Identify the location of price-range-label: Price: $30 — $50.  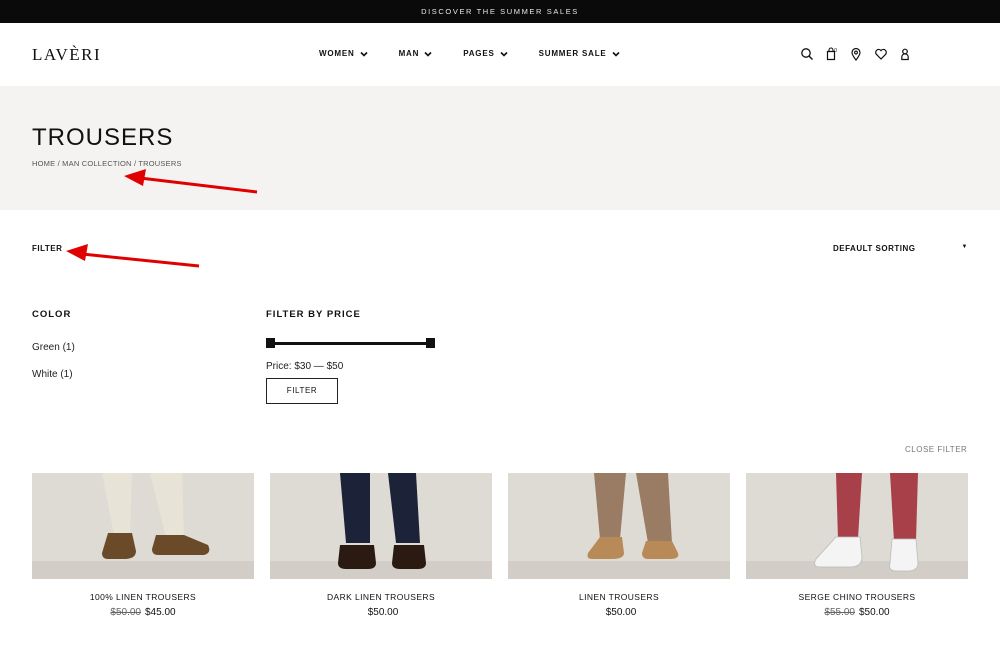
(305, 366).